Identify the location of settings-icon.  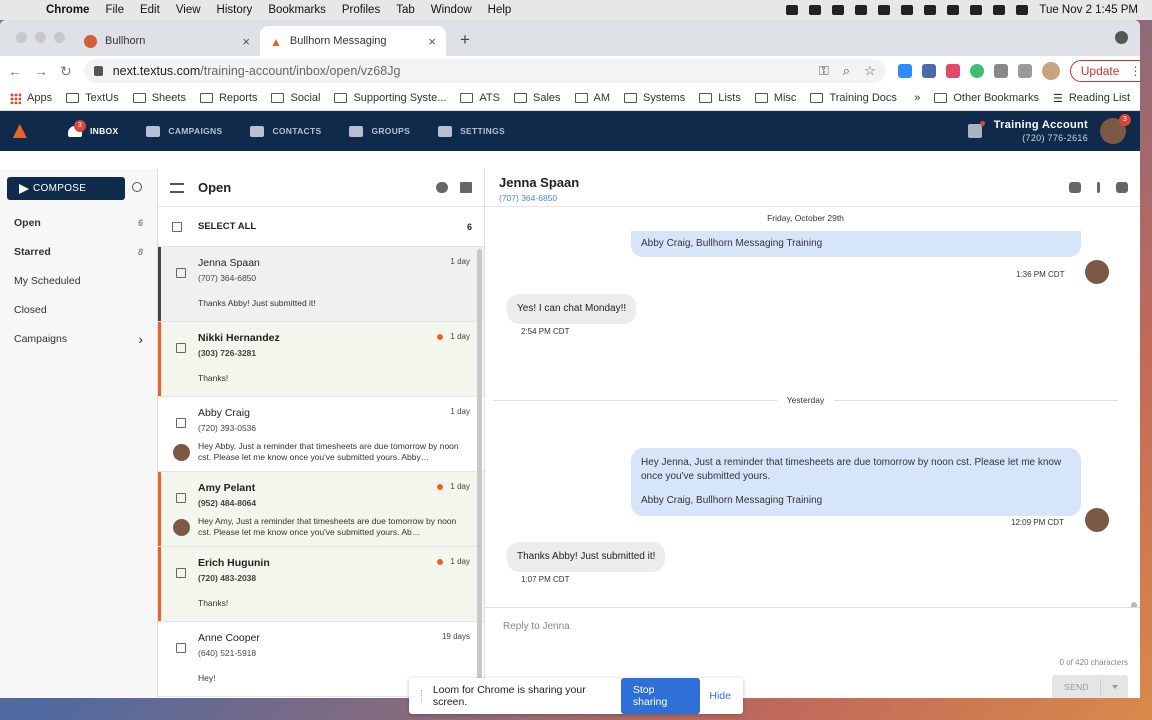
(838, 10).